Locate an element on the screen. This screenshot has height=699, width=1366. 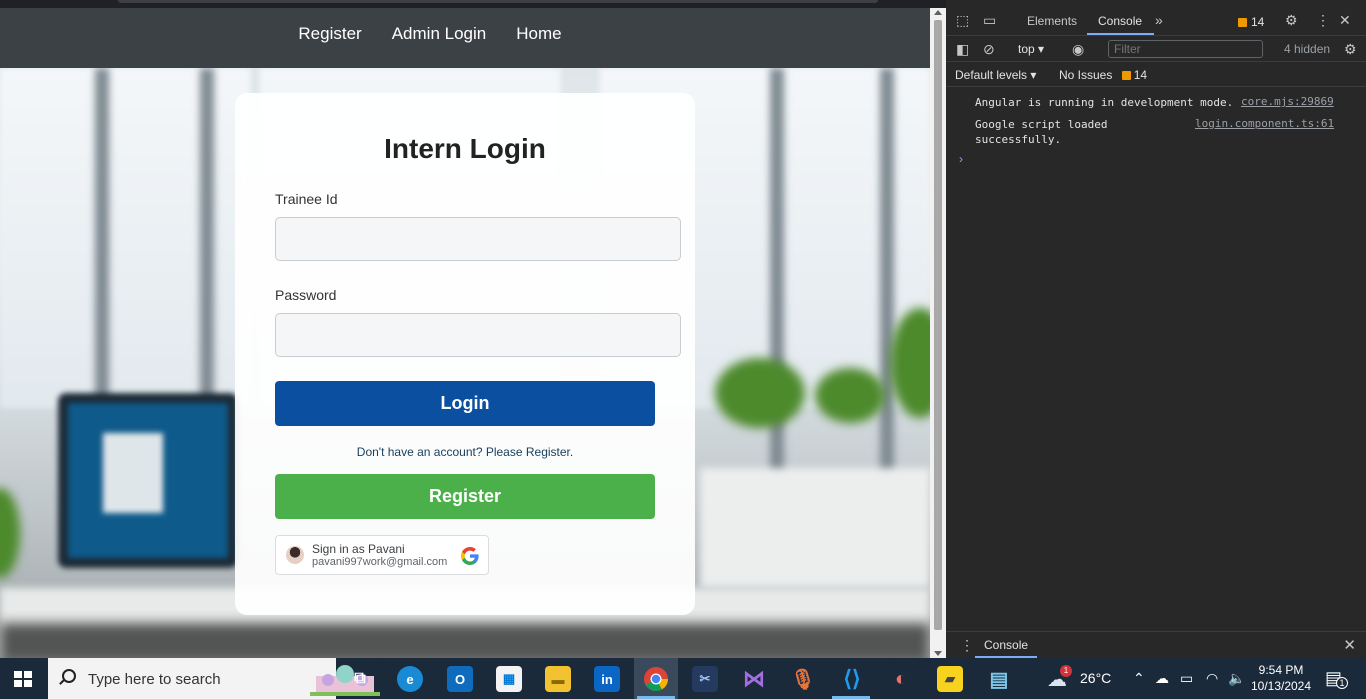
google-signin-name: Sign in as Pavani is located at coordinates (358, 549).